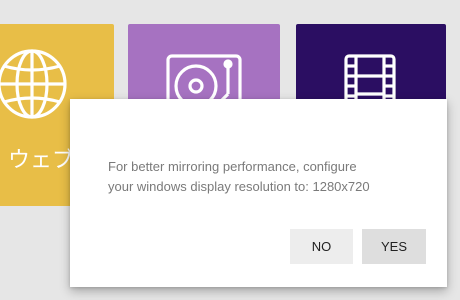  What do you see at coordinates (41, 160) in the screenshot?
I see `tile-web-label: ウェブ` at bounding box center [41, 160].